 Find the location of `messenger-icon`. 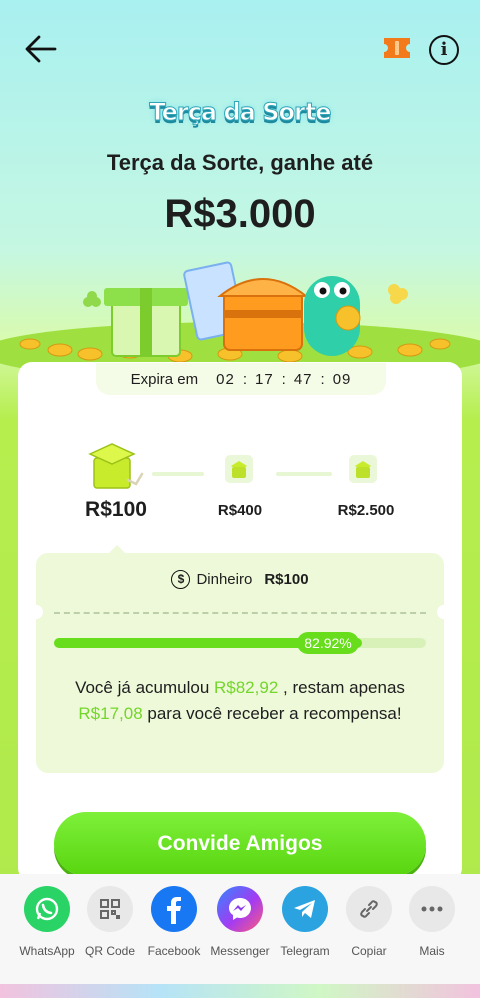

messenger-icon is located at coordinates (240, 909).